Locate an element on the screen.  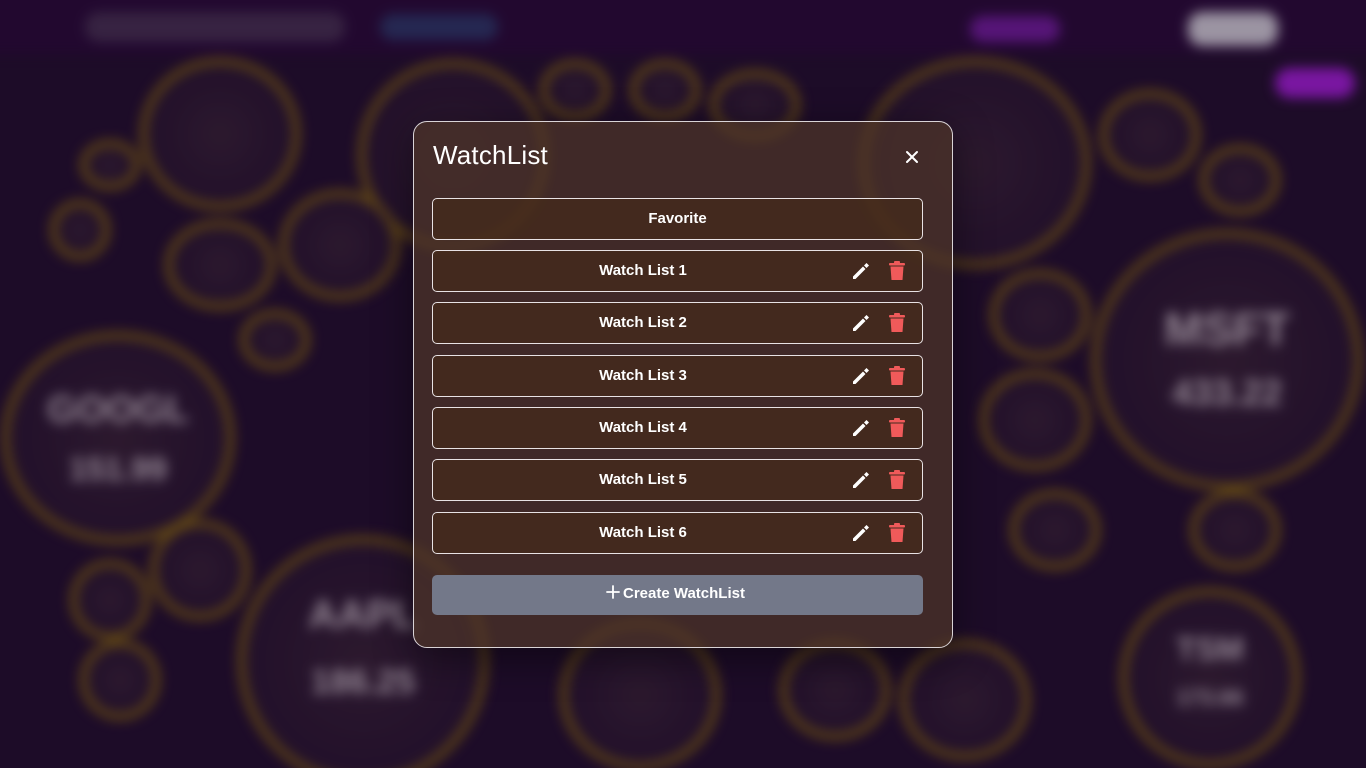
watchlist-item-label: Favorite is located at coordinates (677, 218).